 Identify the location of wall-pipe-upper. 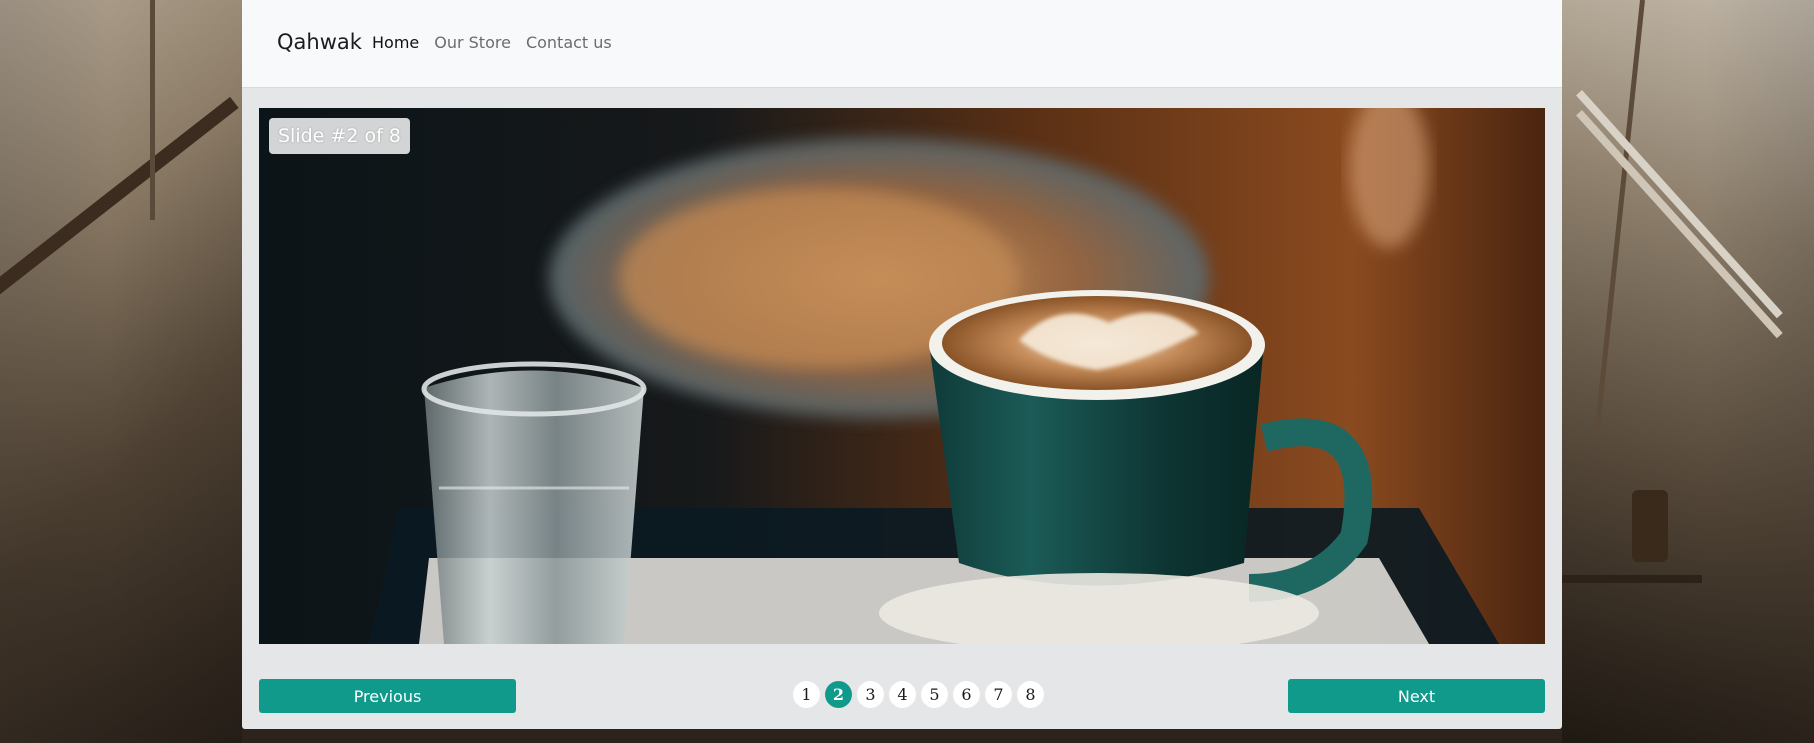
(1679, 204).